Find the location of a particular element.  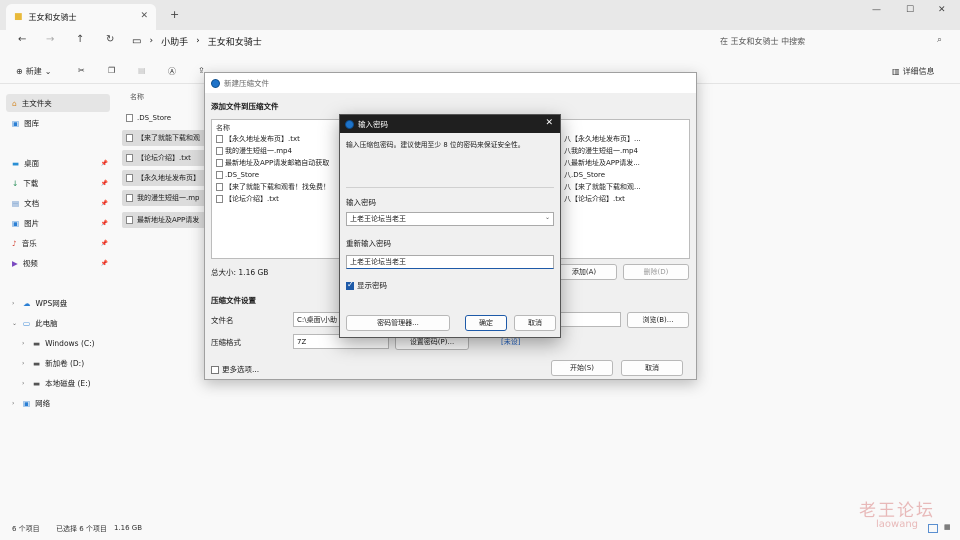

tab-close-icon: ✕ is located at coordinates (144, 16).